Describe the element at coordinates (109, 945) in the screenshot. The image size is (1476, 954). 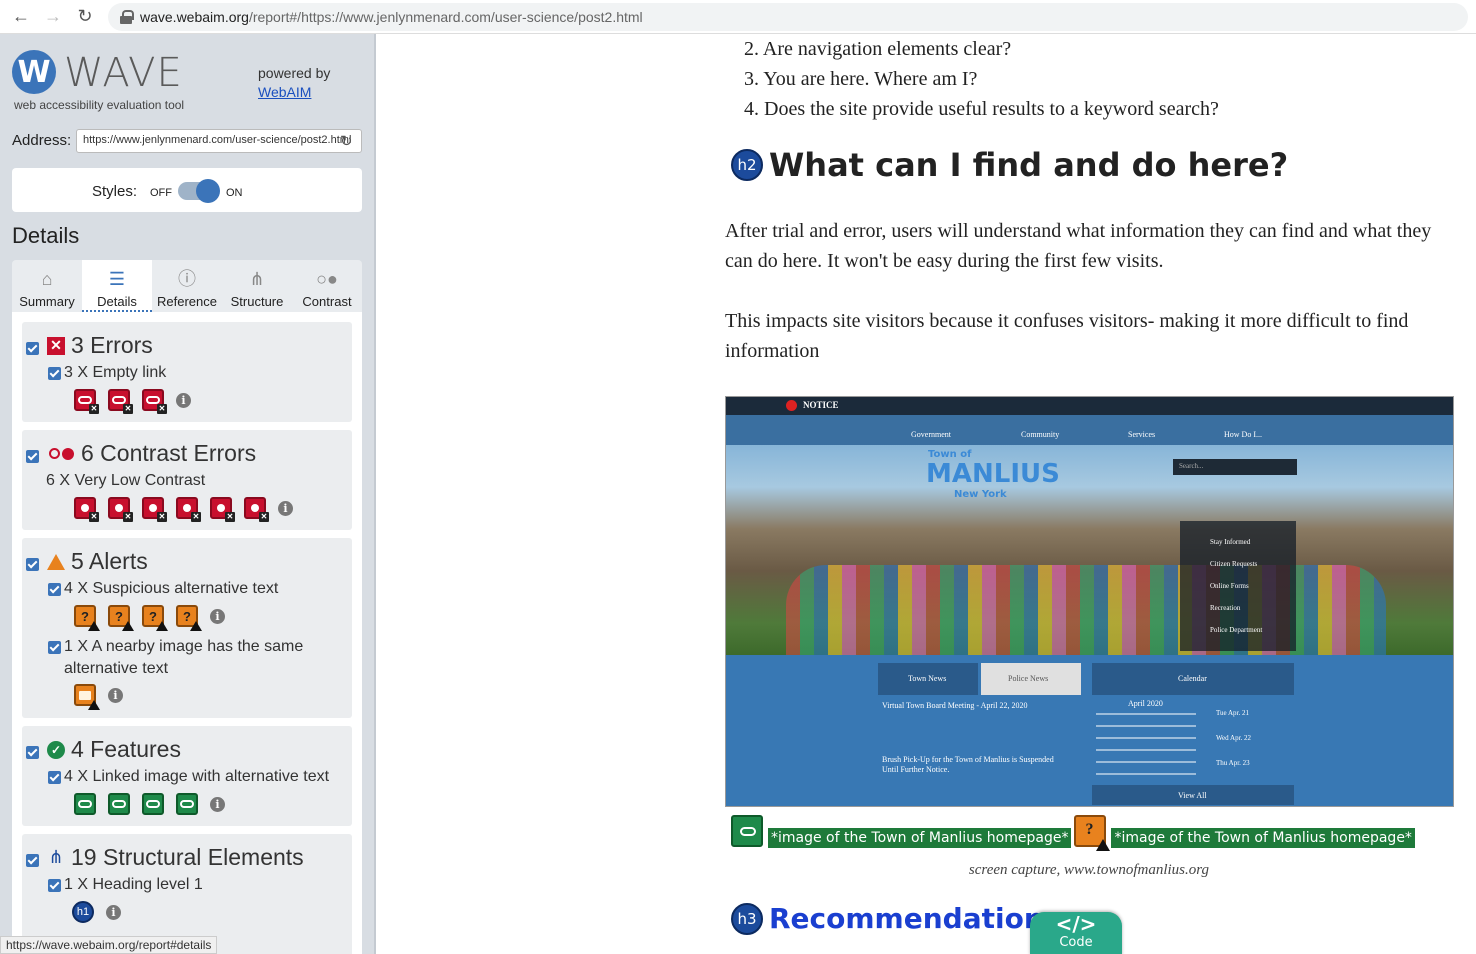
I see `status-bar-url: https://wave.webaim.org/report#details` at that location.